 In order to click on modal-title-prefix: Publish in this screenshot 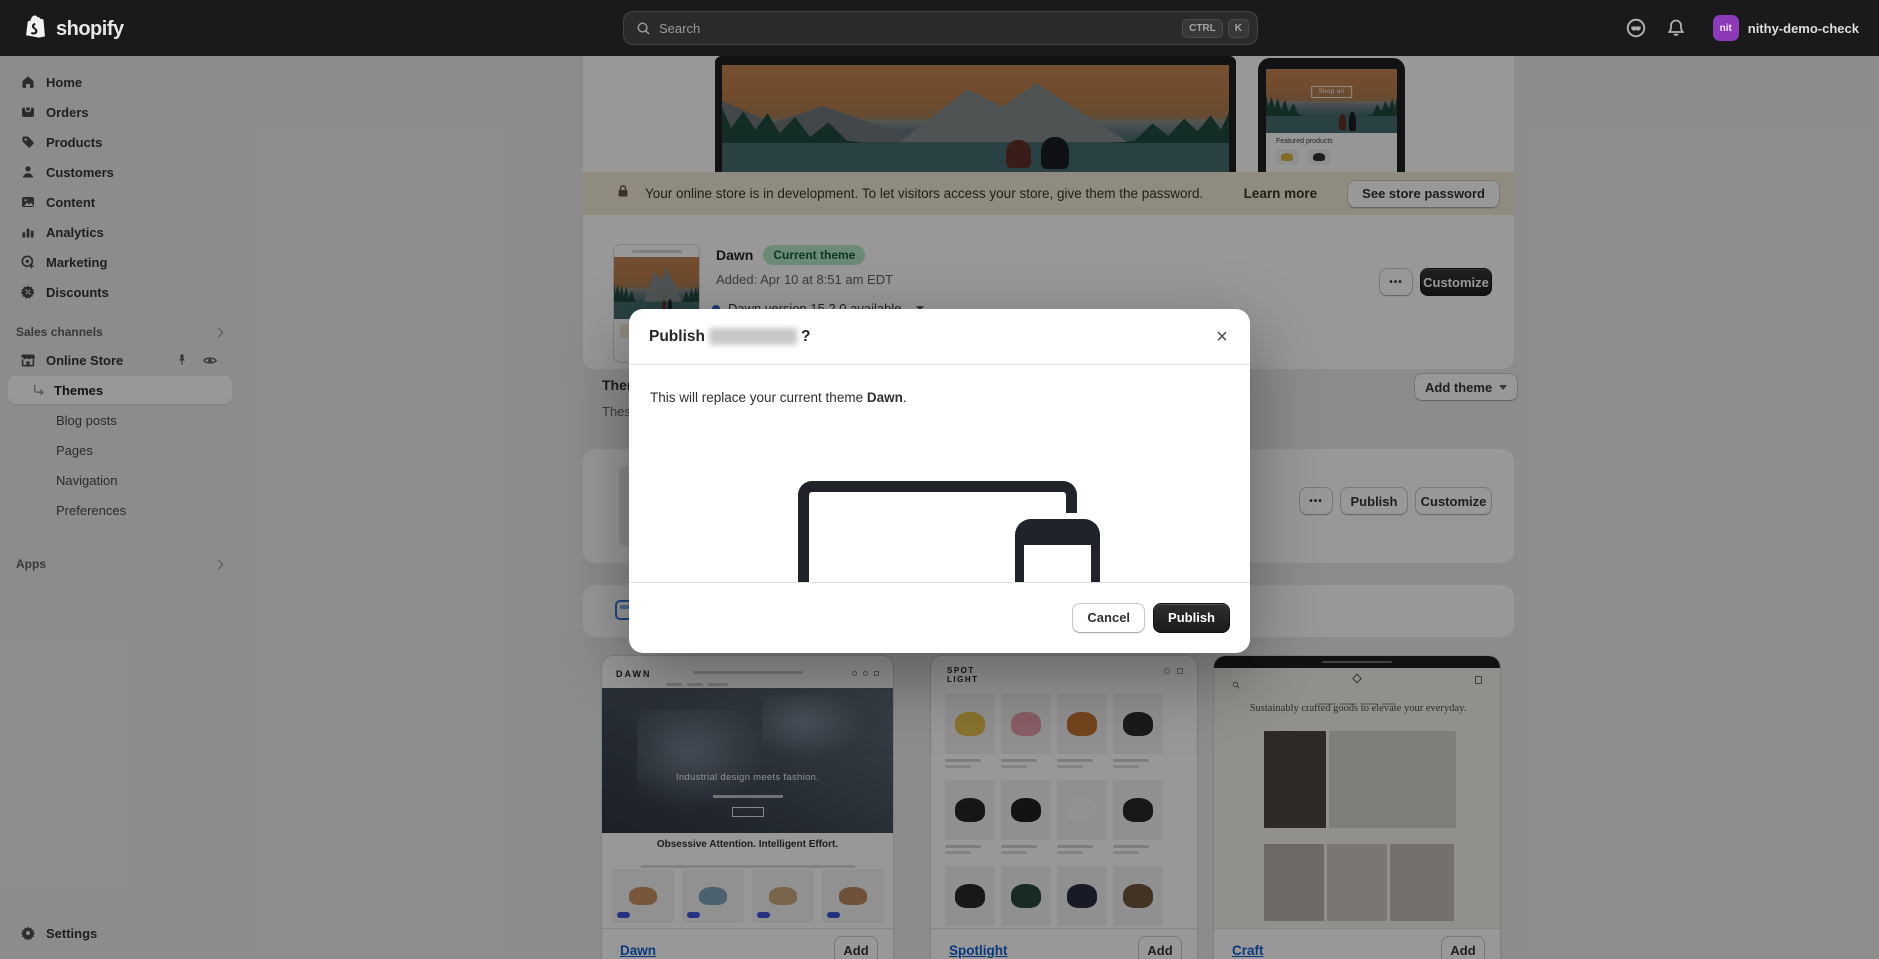, I will do `click(677, 336)`.